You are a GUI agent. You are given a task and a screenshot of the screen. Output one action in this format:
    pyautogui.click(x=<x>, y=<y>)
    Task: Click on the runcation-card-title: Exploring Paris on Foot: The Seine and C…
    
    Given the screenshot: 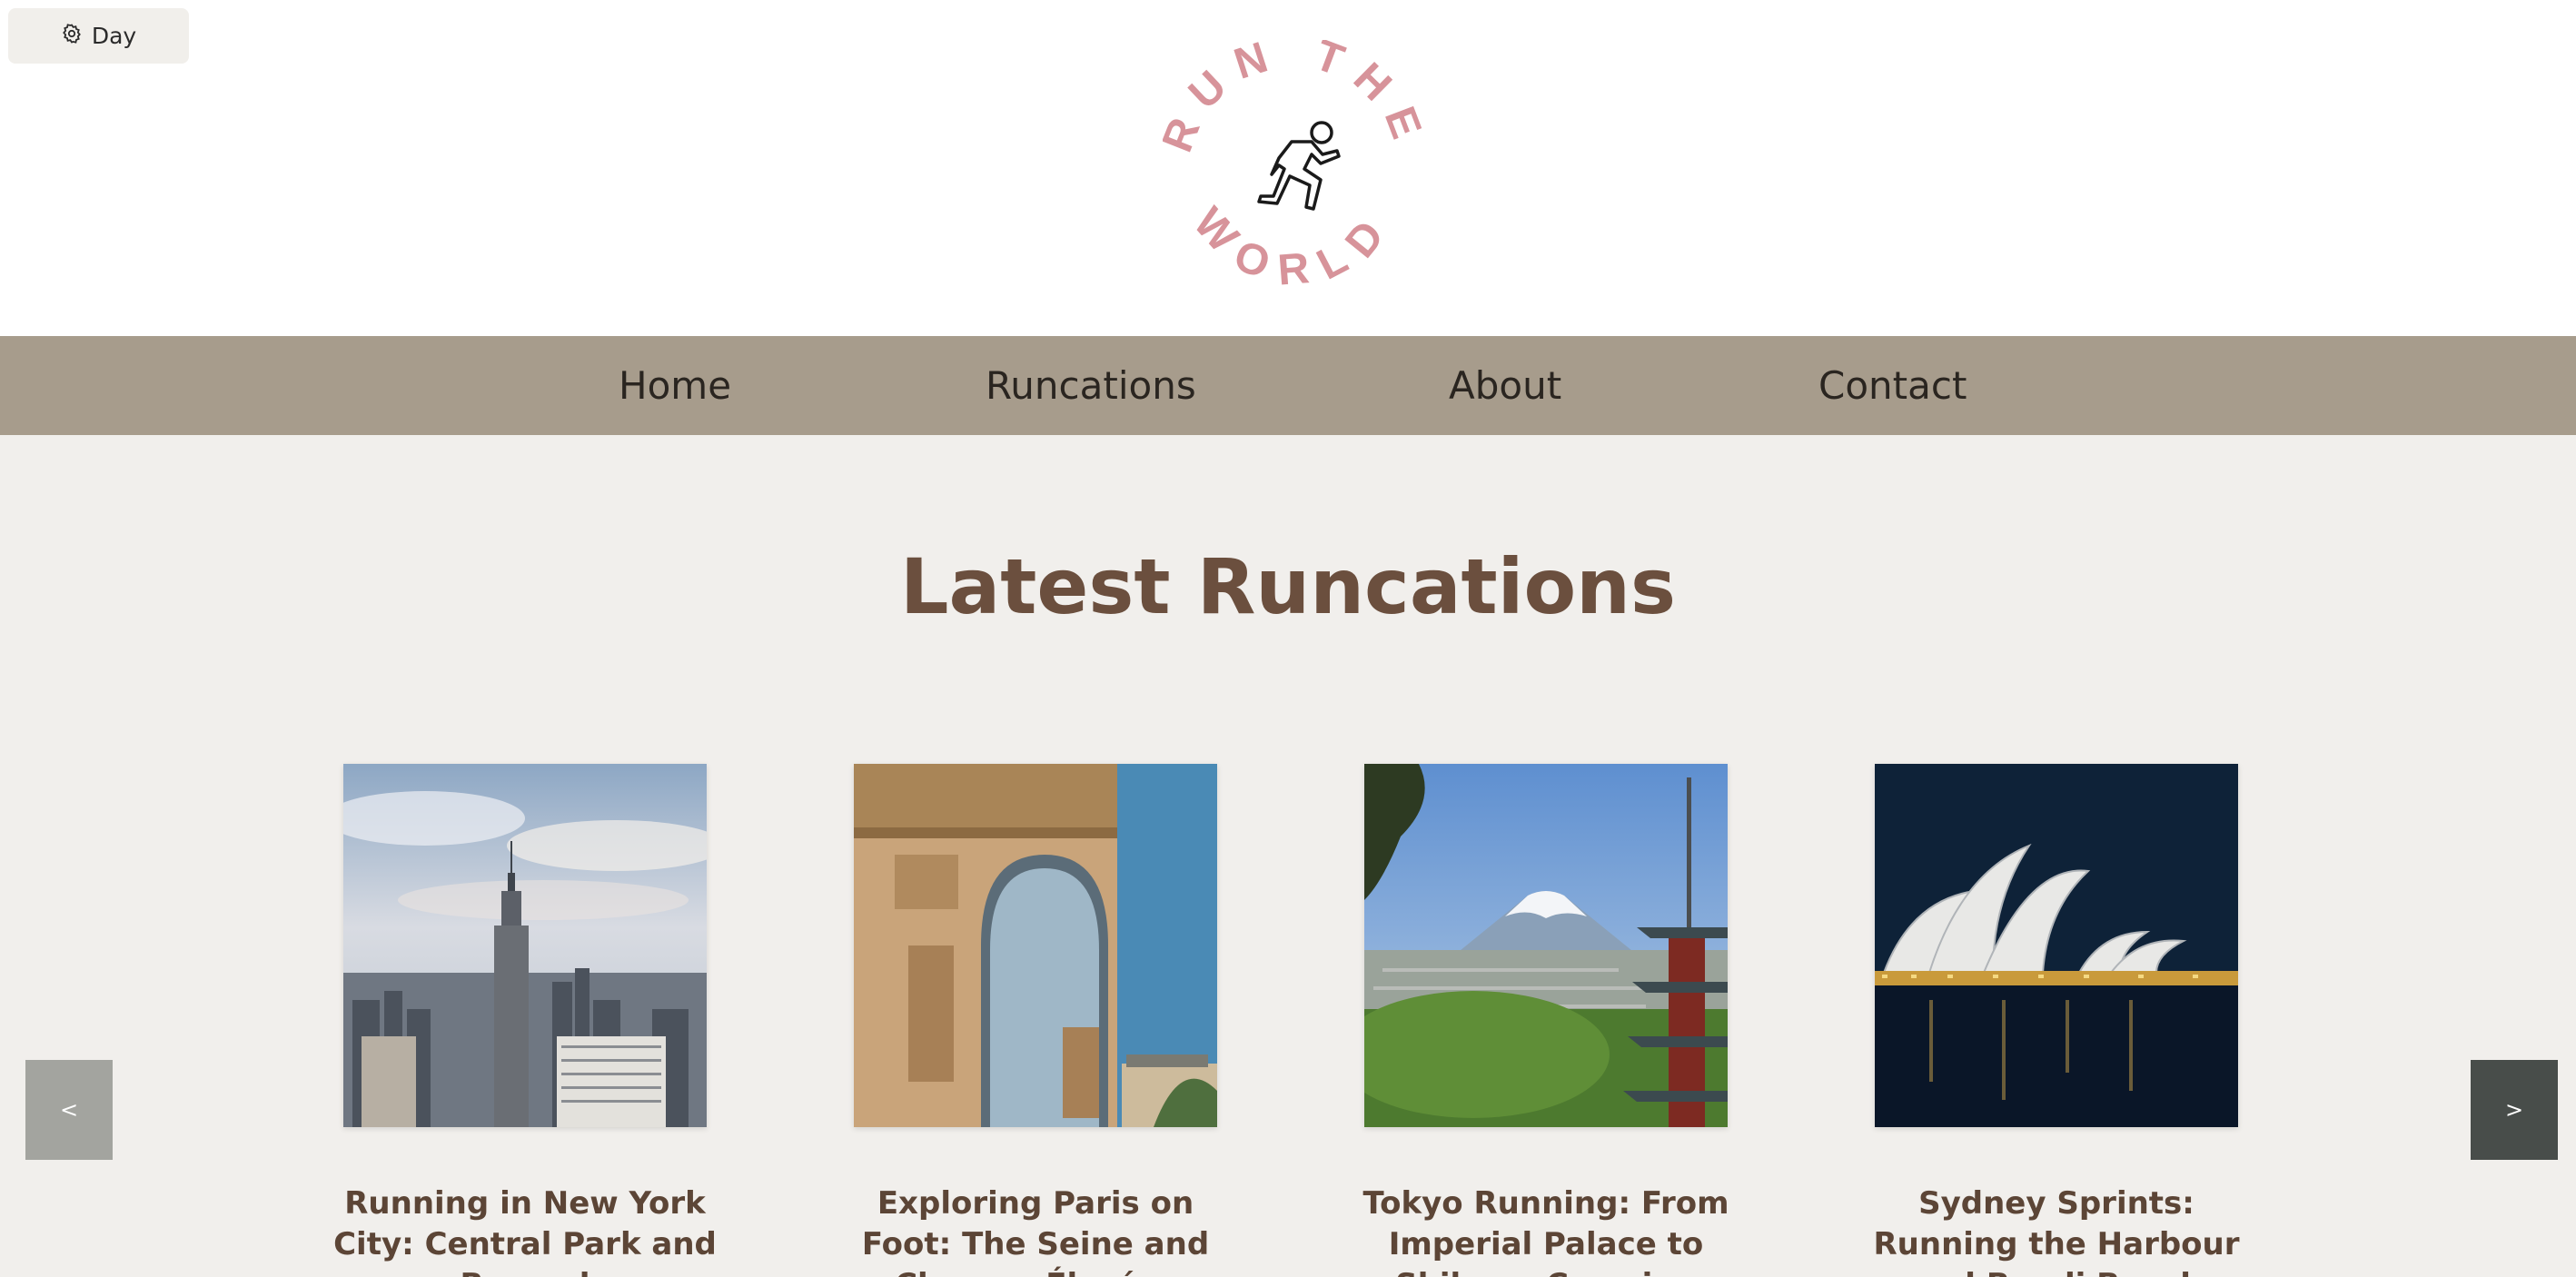 What is the action you would take?
    pyautogui.click(x=1035, y=1230)
    